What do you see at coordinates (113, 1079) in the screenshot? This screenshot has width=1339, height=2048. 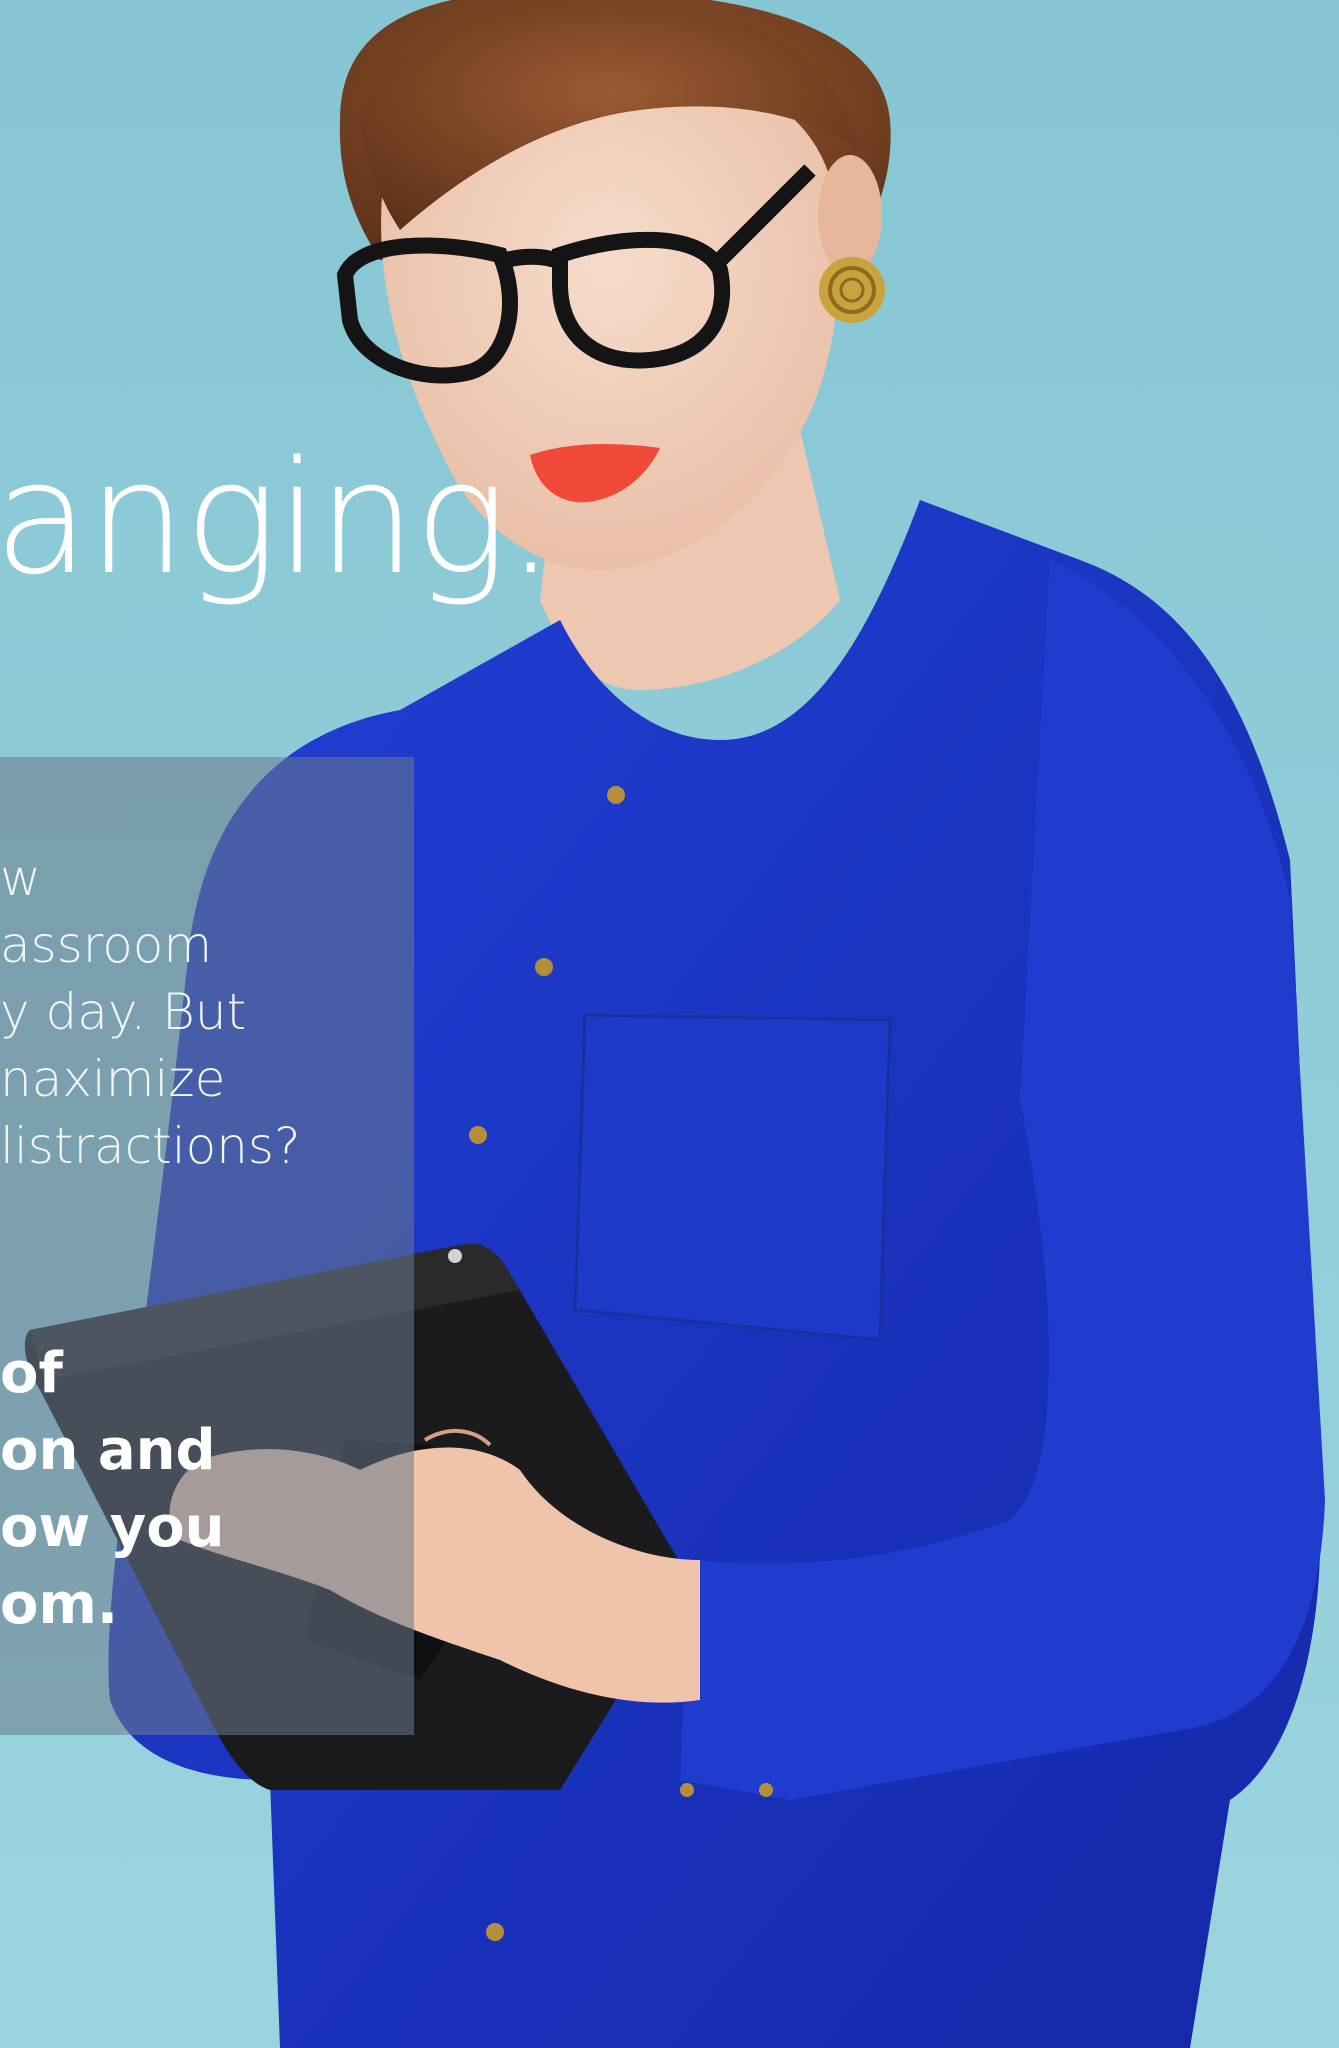 I see `intro-line: naximize` at bounding box center [113, 1079].